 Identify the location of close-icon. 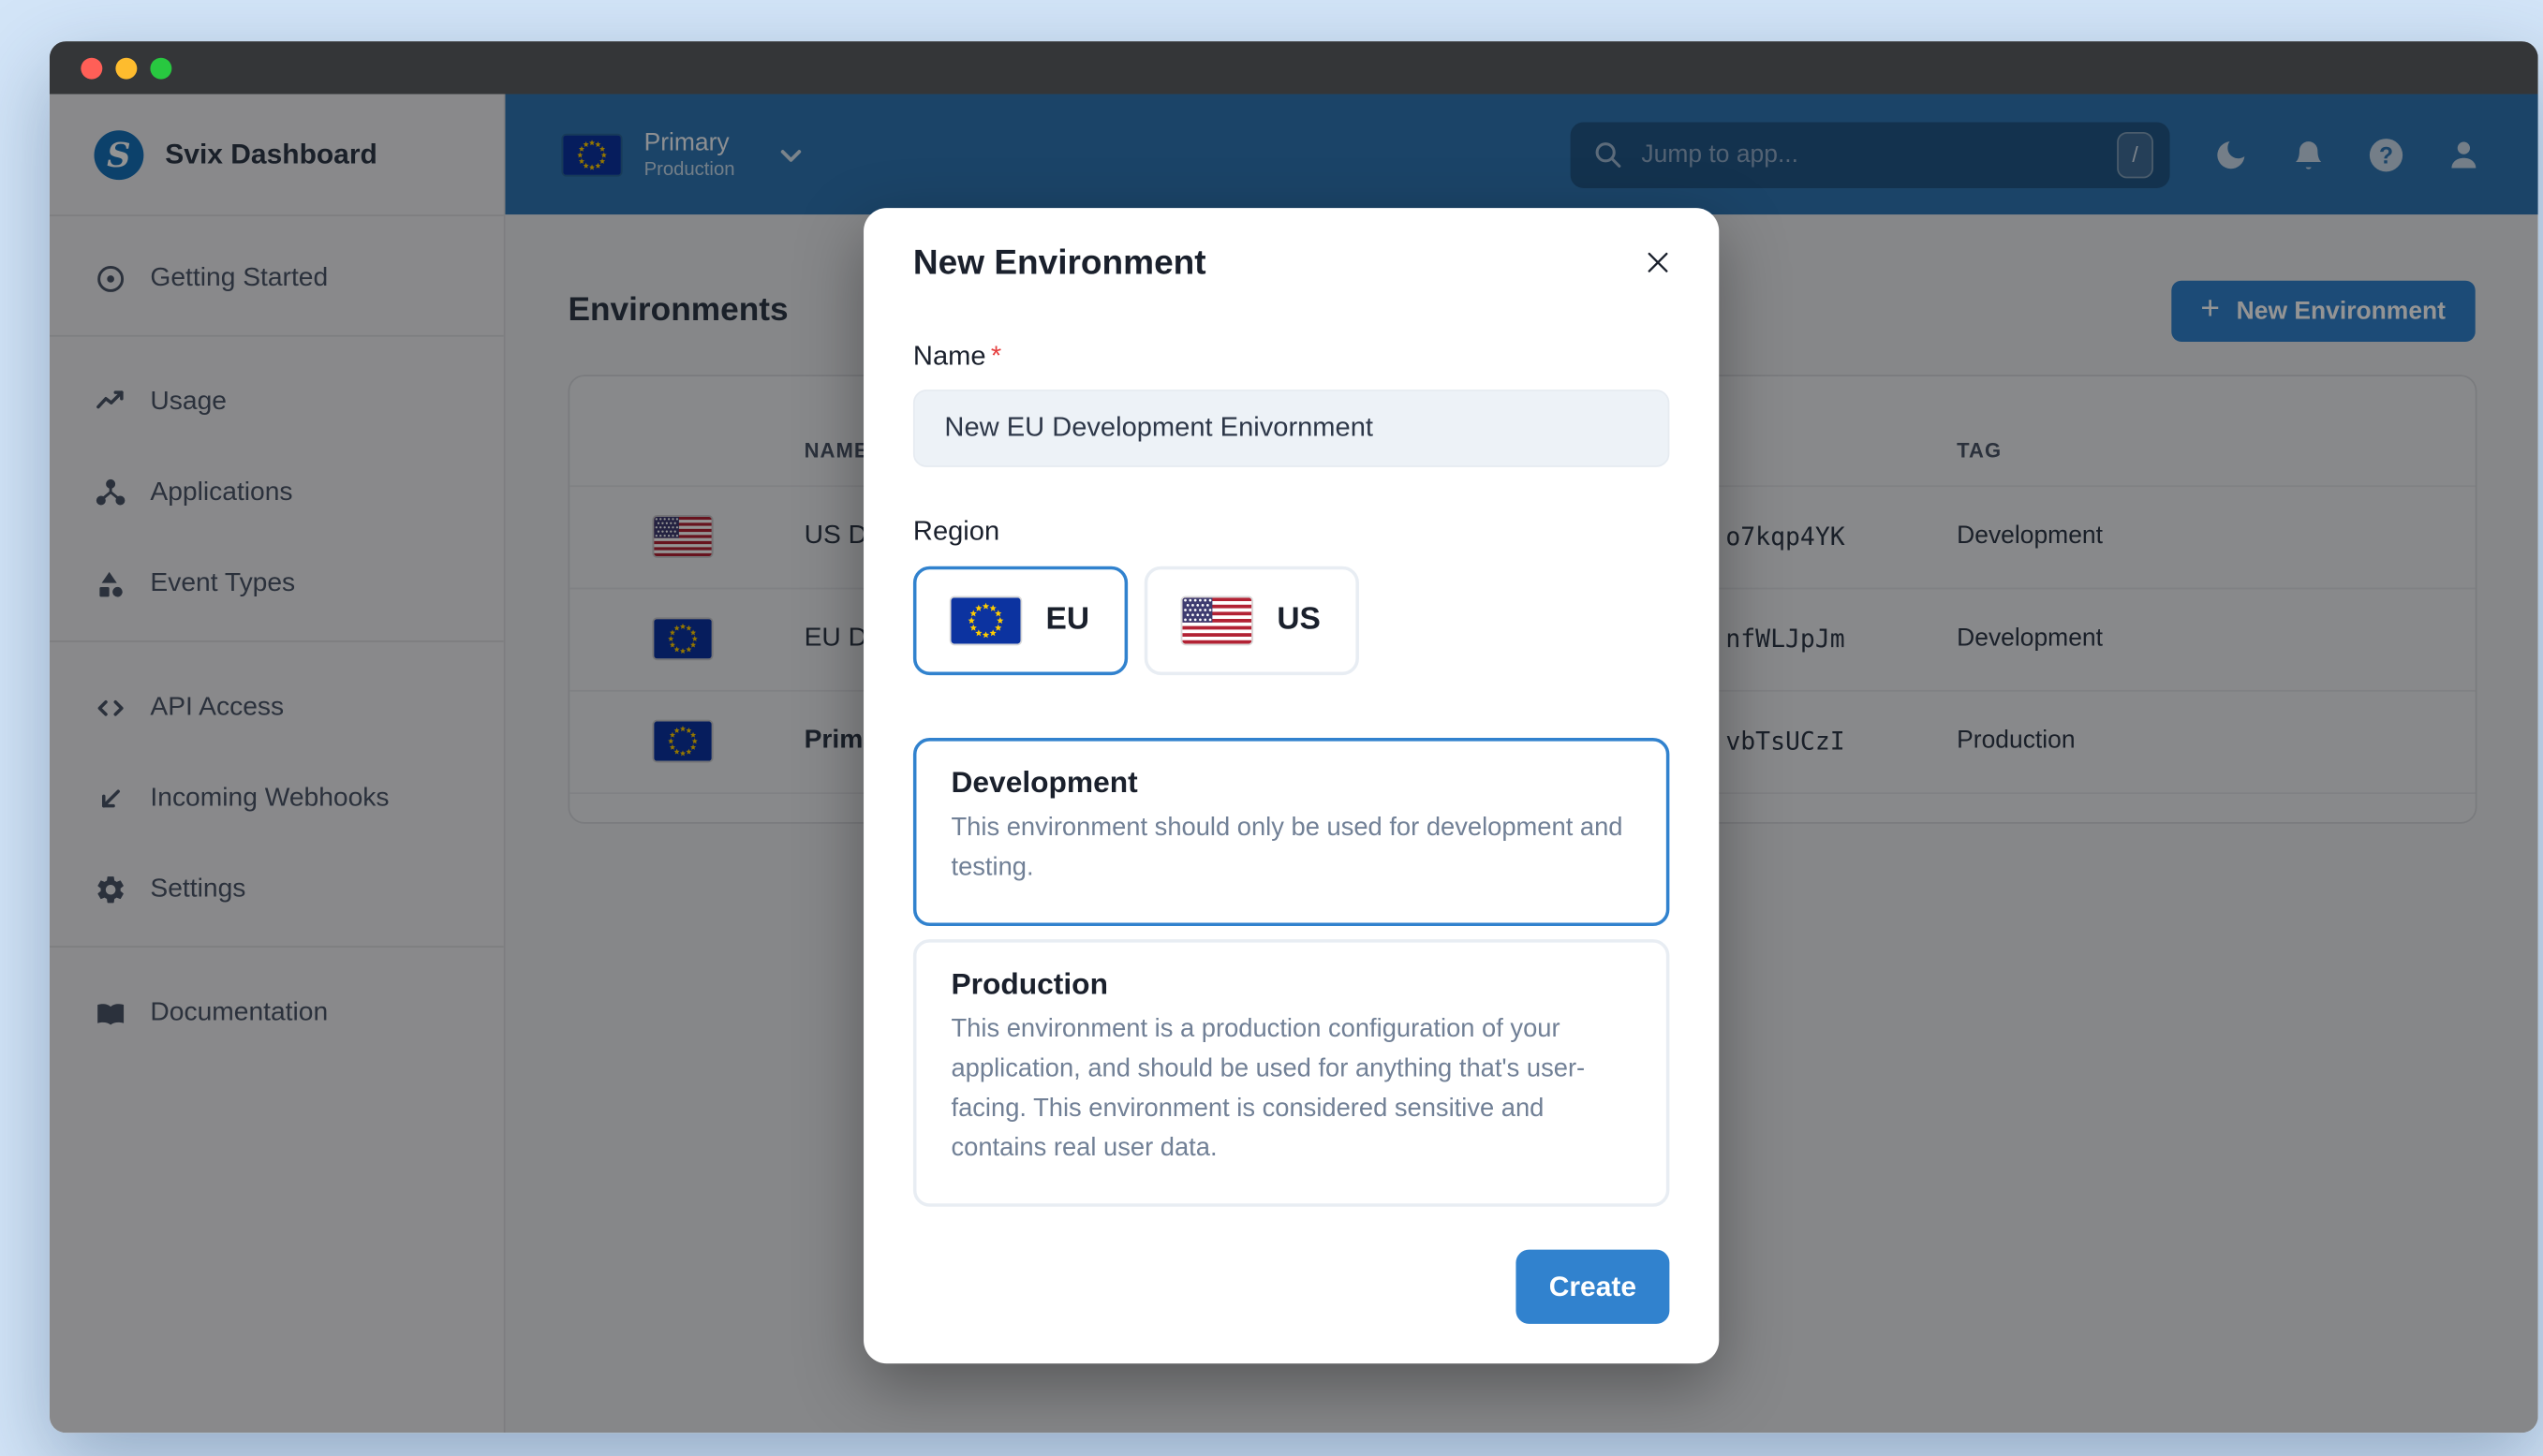
(1658, 262).